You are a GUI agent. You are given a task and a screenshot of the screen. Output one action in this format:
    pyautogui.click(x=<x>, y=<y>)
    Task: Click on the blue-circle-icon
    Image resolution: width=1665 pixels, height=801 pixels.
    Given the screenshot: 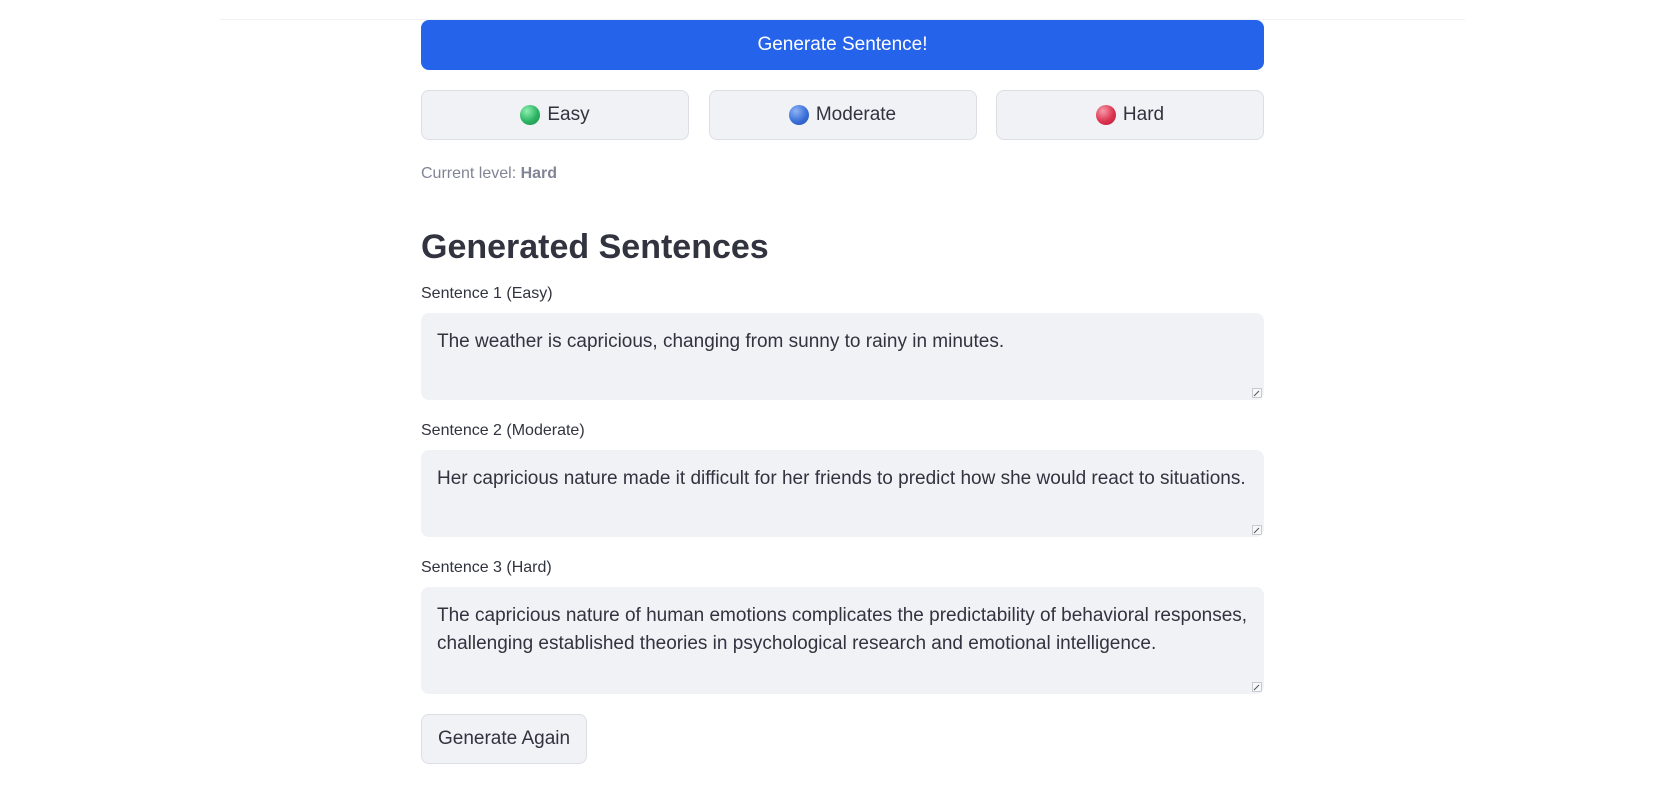 What is the action you would take?
    pyautogui.click(x=798, y=115)
    